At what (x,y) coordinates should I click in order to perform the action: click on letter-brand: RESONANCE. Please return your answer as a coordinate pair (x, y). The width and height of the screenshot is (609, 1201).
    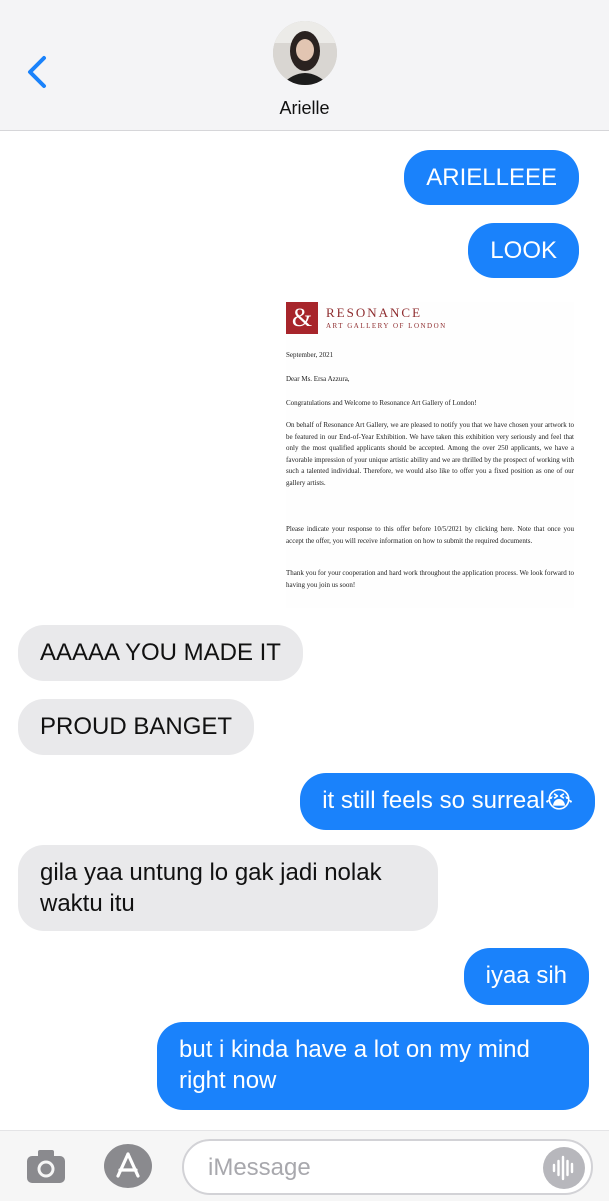
    Looking at the image, I should click on (374, 312).